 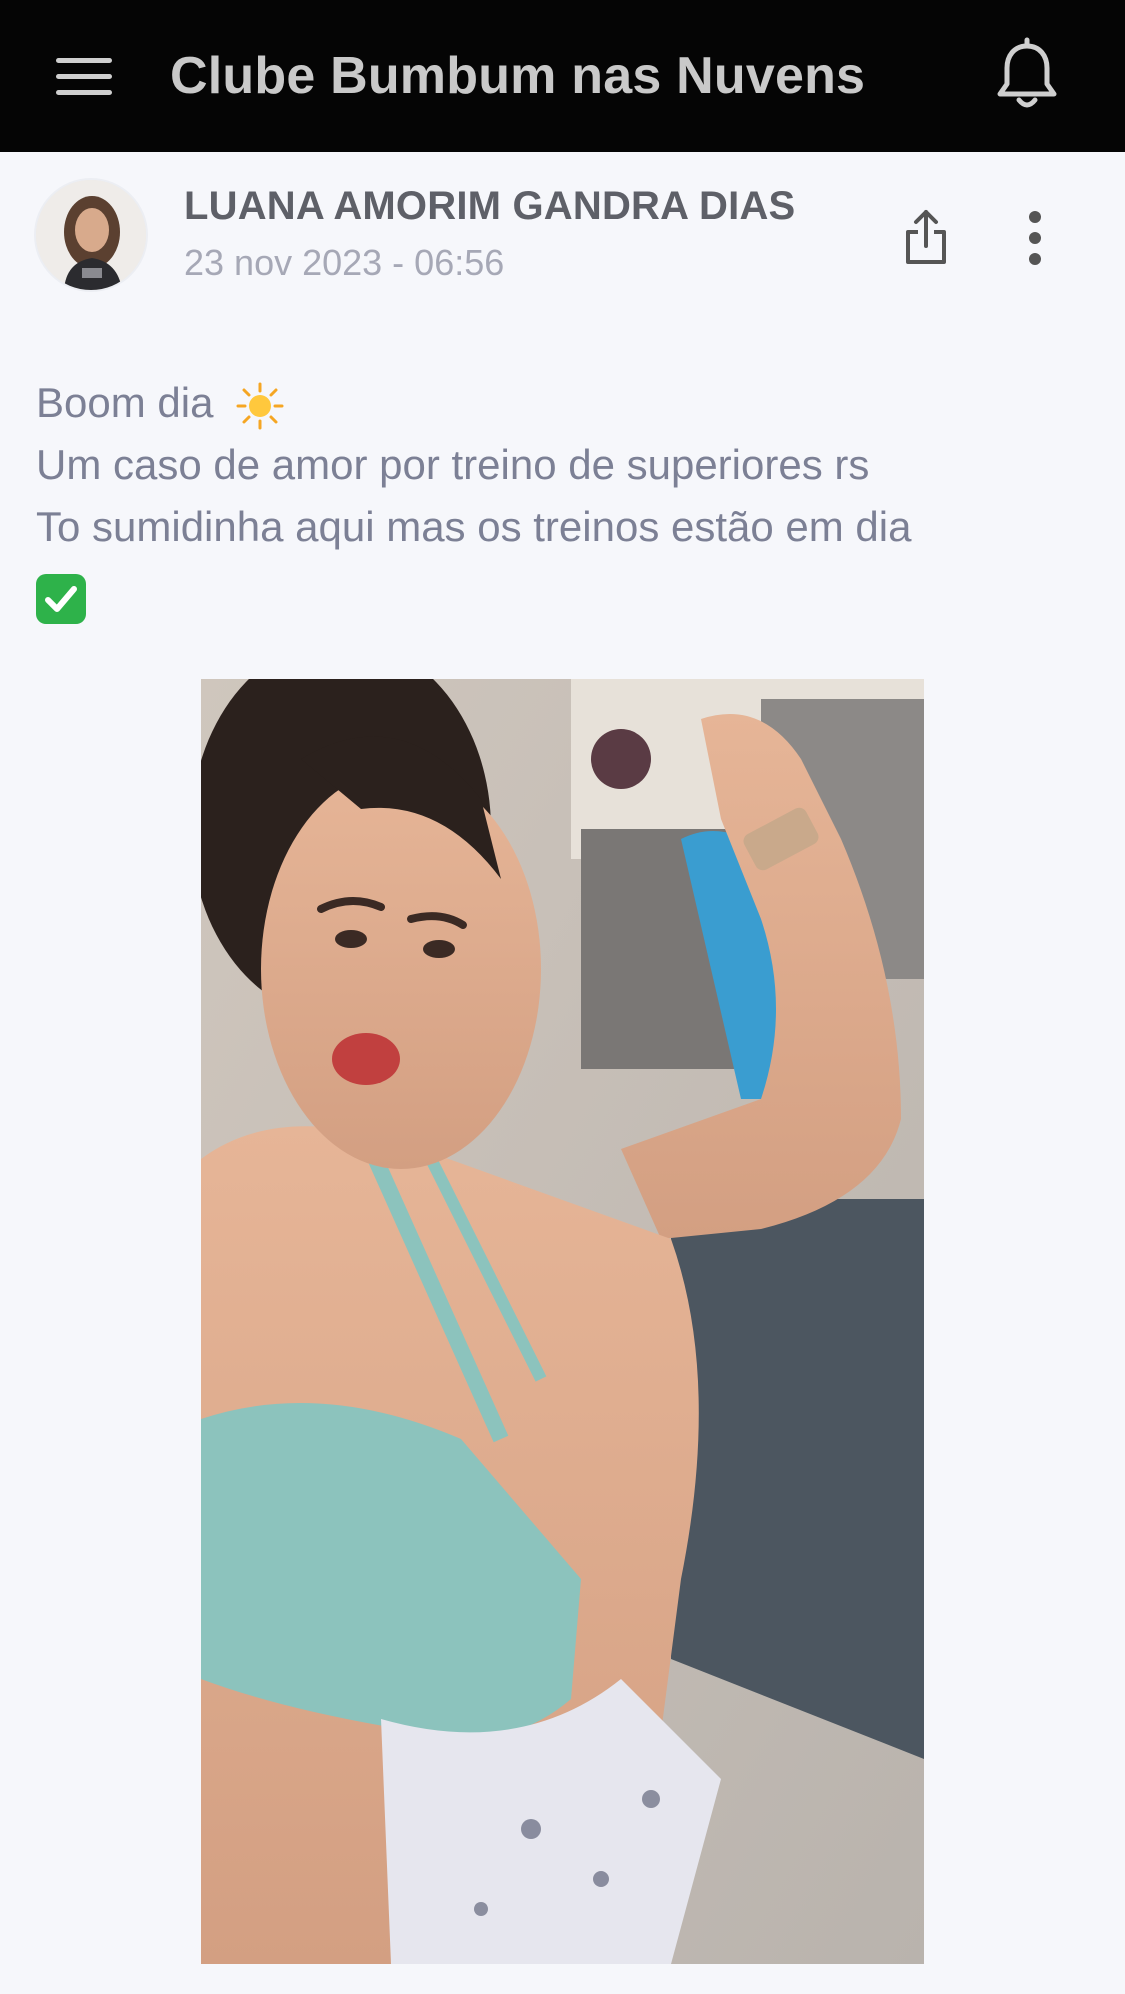 What do you see at coordinates (566, 403) in the screenshot?
I see `post-line: Boom dia` at bounding box center [566, 403].